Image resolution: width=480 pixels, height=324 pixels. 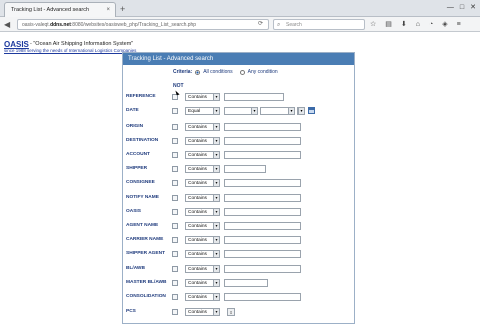 I want to click on close-window-icon: ✕, so click(x=473, y=8).